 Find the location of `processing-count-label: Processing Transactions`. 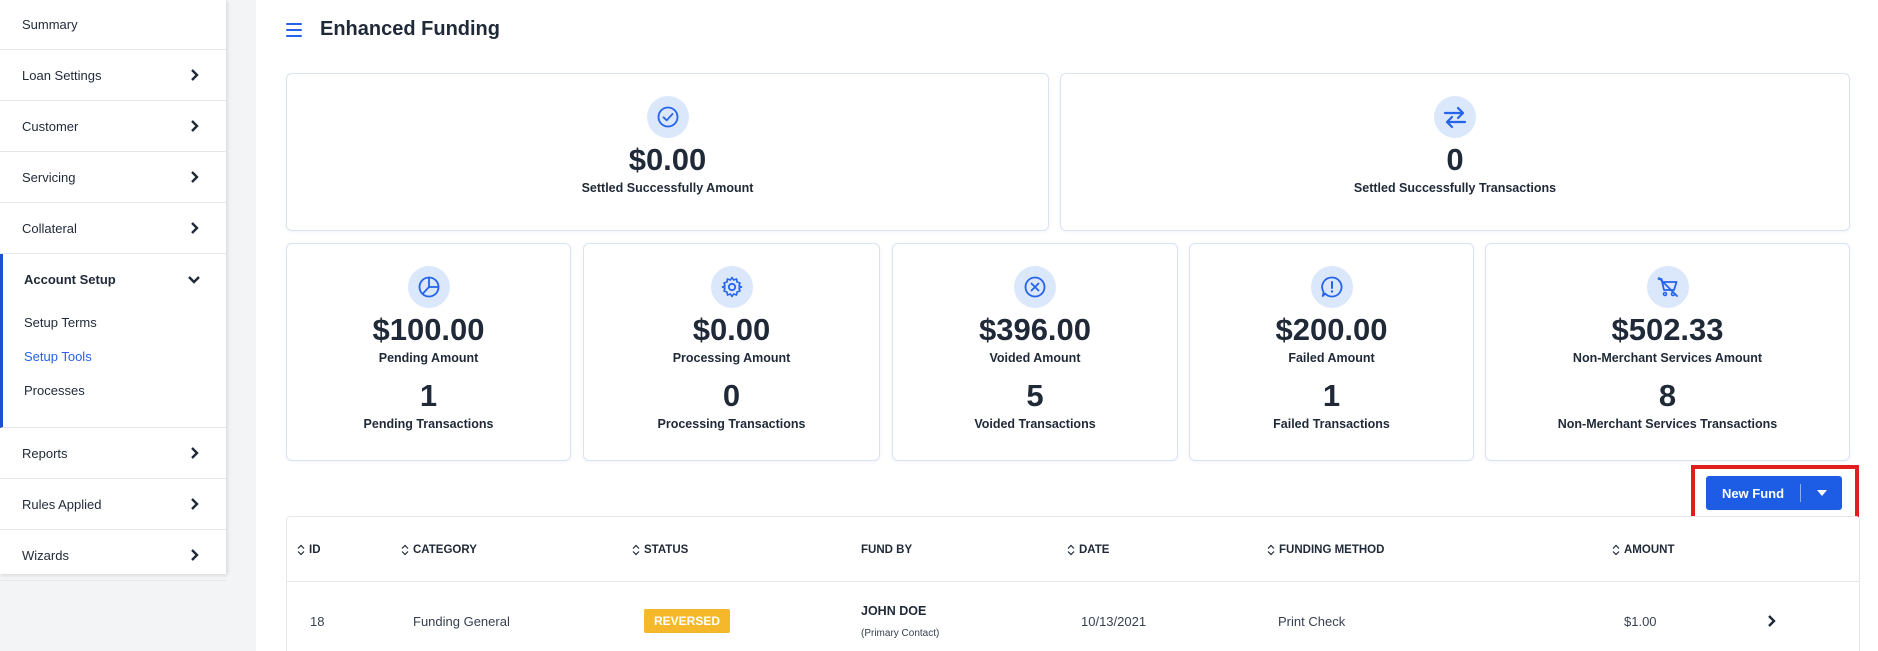

processing-count-label: Processing Transactions is located at coordinates (731, 424).